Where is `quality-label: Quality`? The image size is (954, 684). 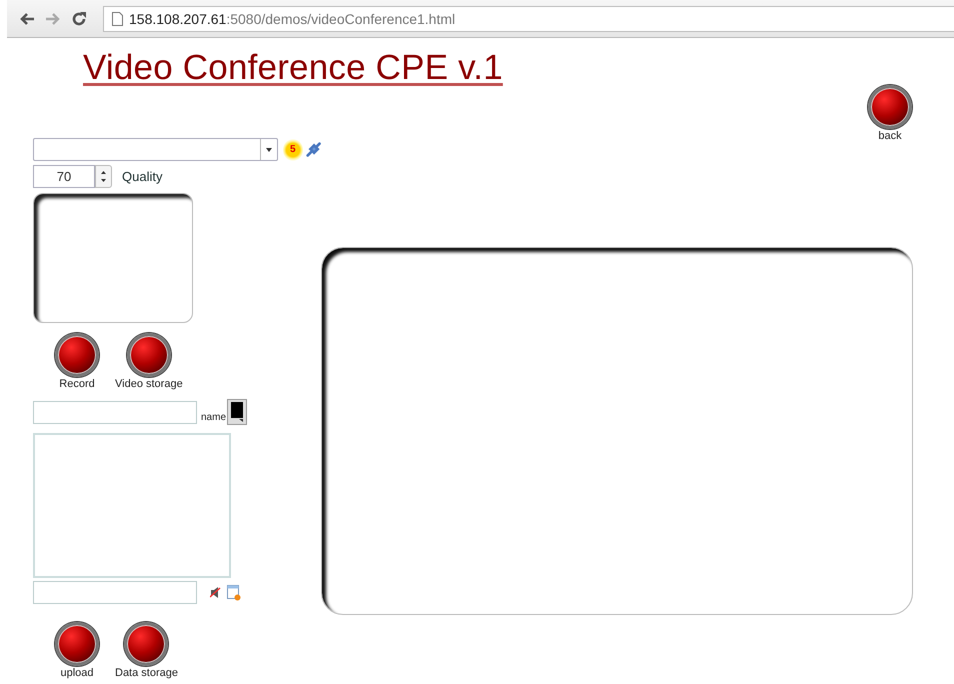
quality-label: Quality is located at coordinates (142, 176).